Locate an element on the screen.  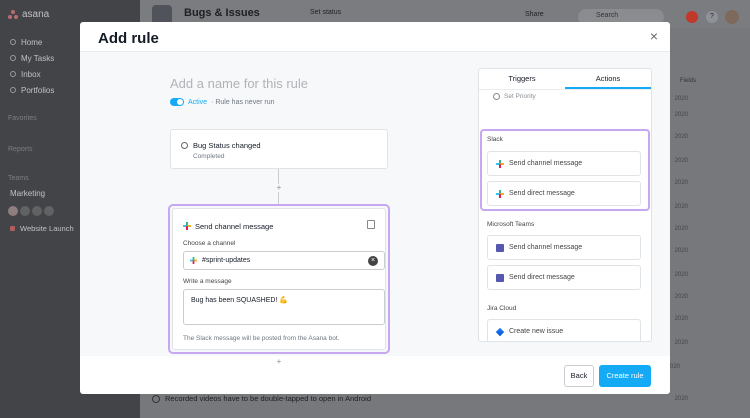
quick-add-icon is located at coordinates (692, 17).